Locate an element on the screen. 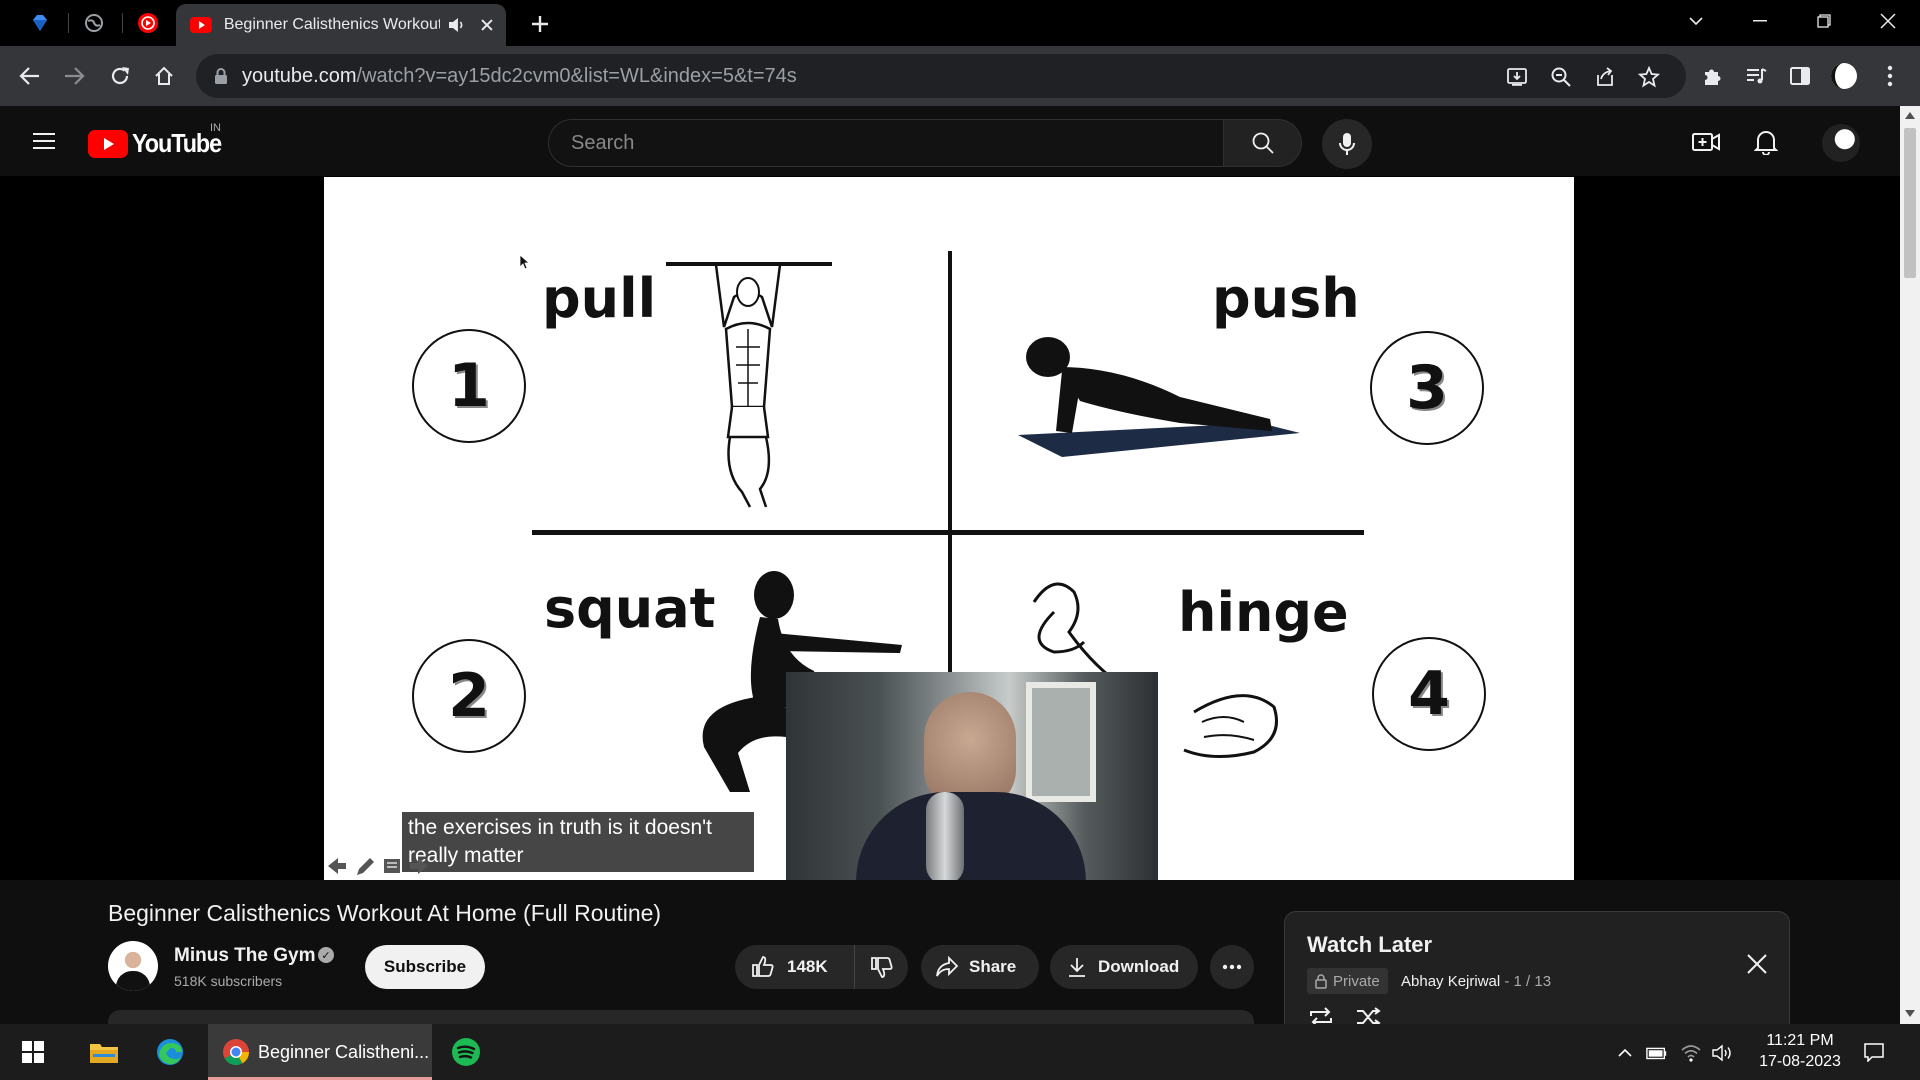 This screenshot has height=1080, width=1920. slide-label-push: push is located at coordinates (1286, 298).